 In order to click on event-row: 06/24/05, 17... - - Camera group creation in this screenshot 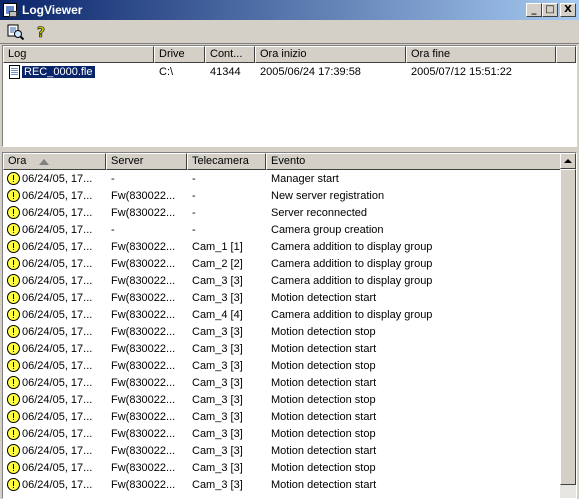, I will do `click(289, 229)`.